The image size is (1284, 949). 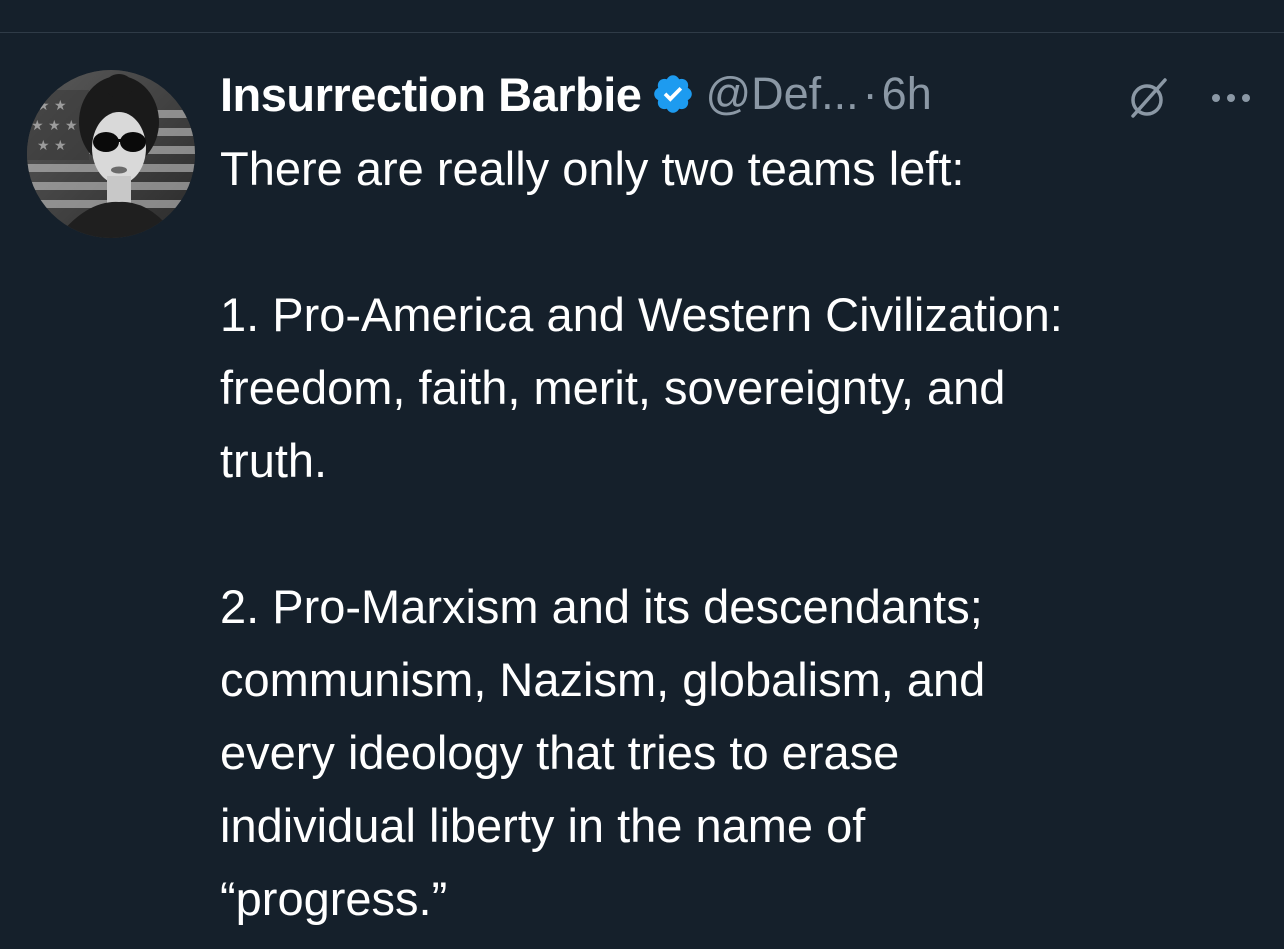 I want to click on verified-badge-icon, so click(x=673, y=94).